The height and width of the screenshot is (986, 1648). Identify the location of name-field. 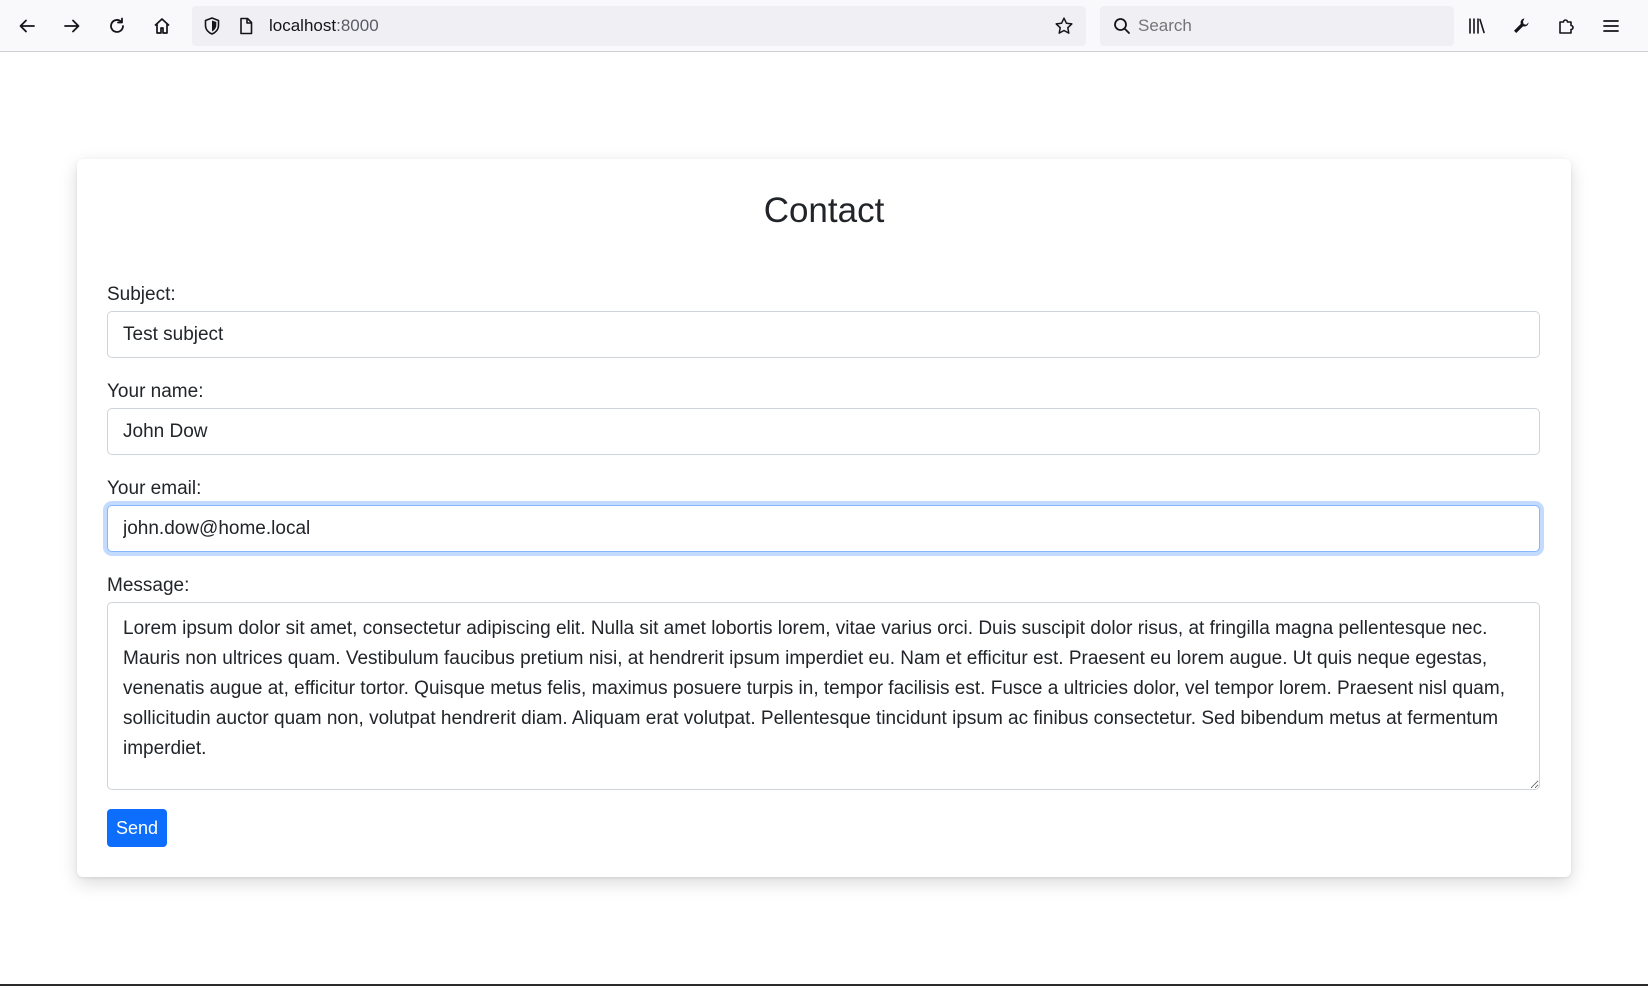
(823, 431).